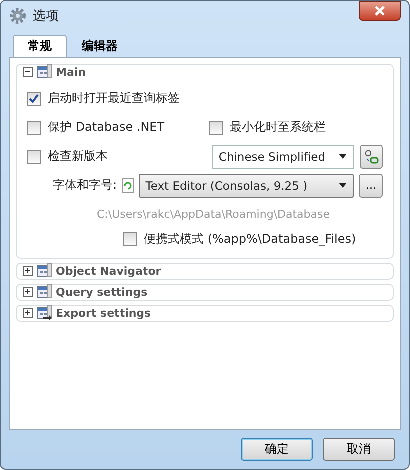  I want to click on font-dropdown: Text Editor (Consolas, 9.25 ), so click(246, 186).